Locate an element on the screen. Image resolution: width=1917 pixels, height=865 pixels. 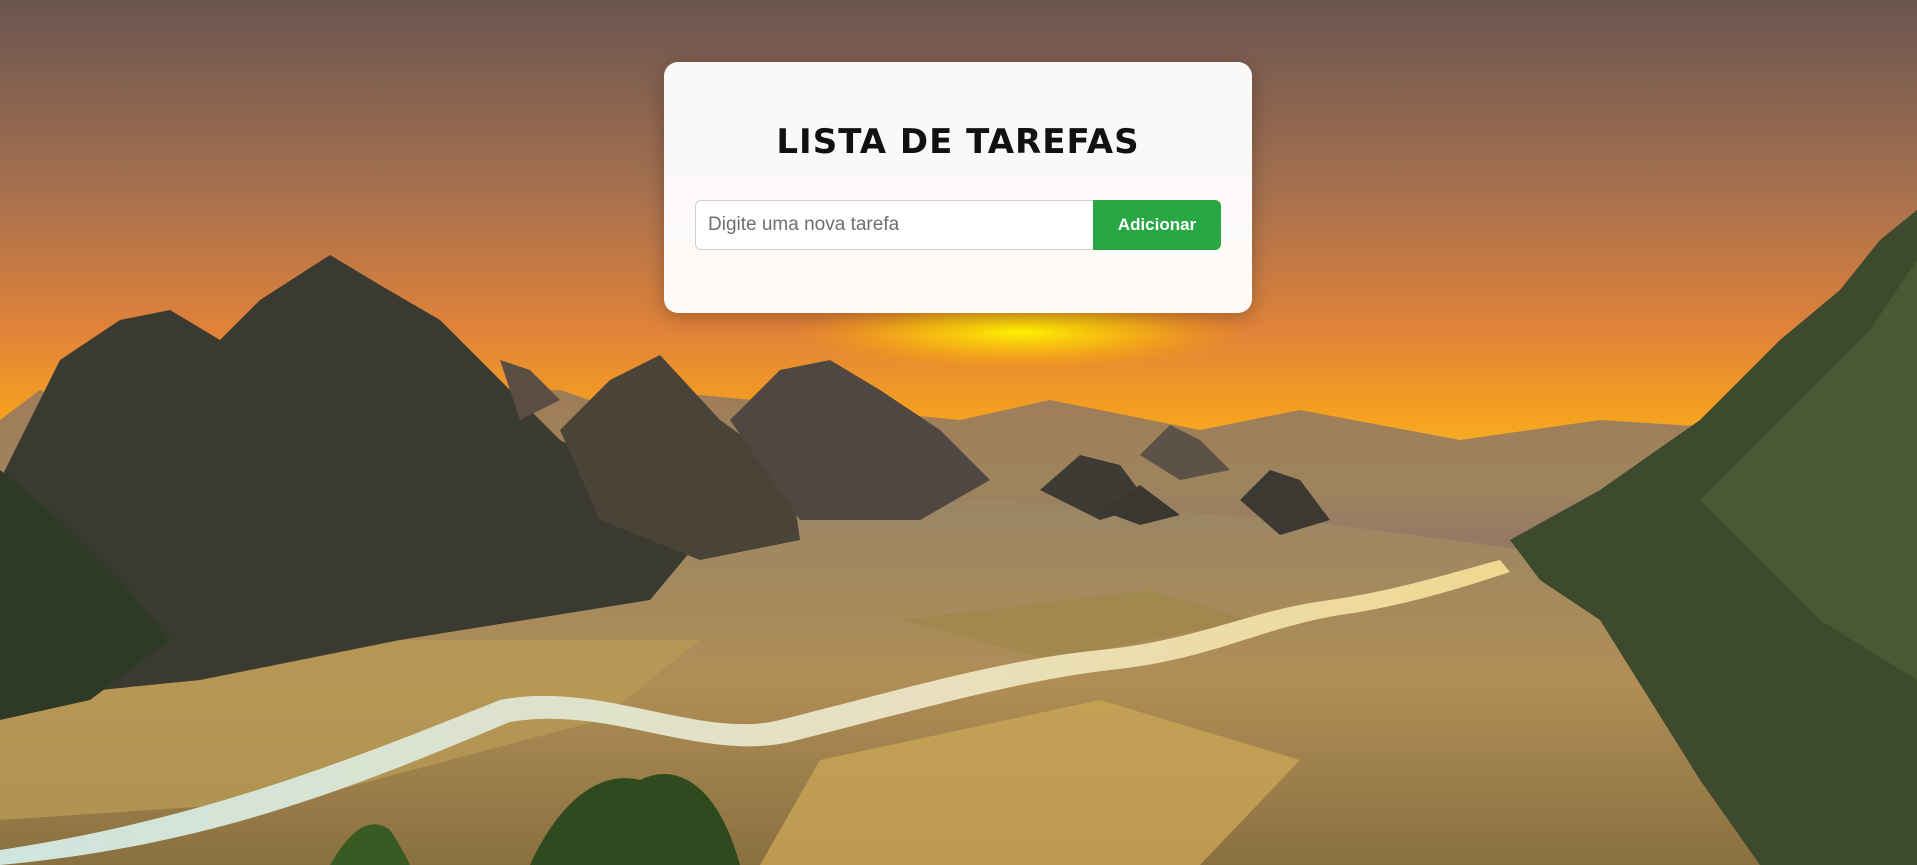
new-task-input is located at coordinates (894, 225).